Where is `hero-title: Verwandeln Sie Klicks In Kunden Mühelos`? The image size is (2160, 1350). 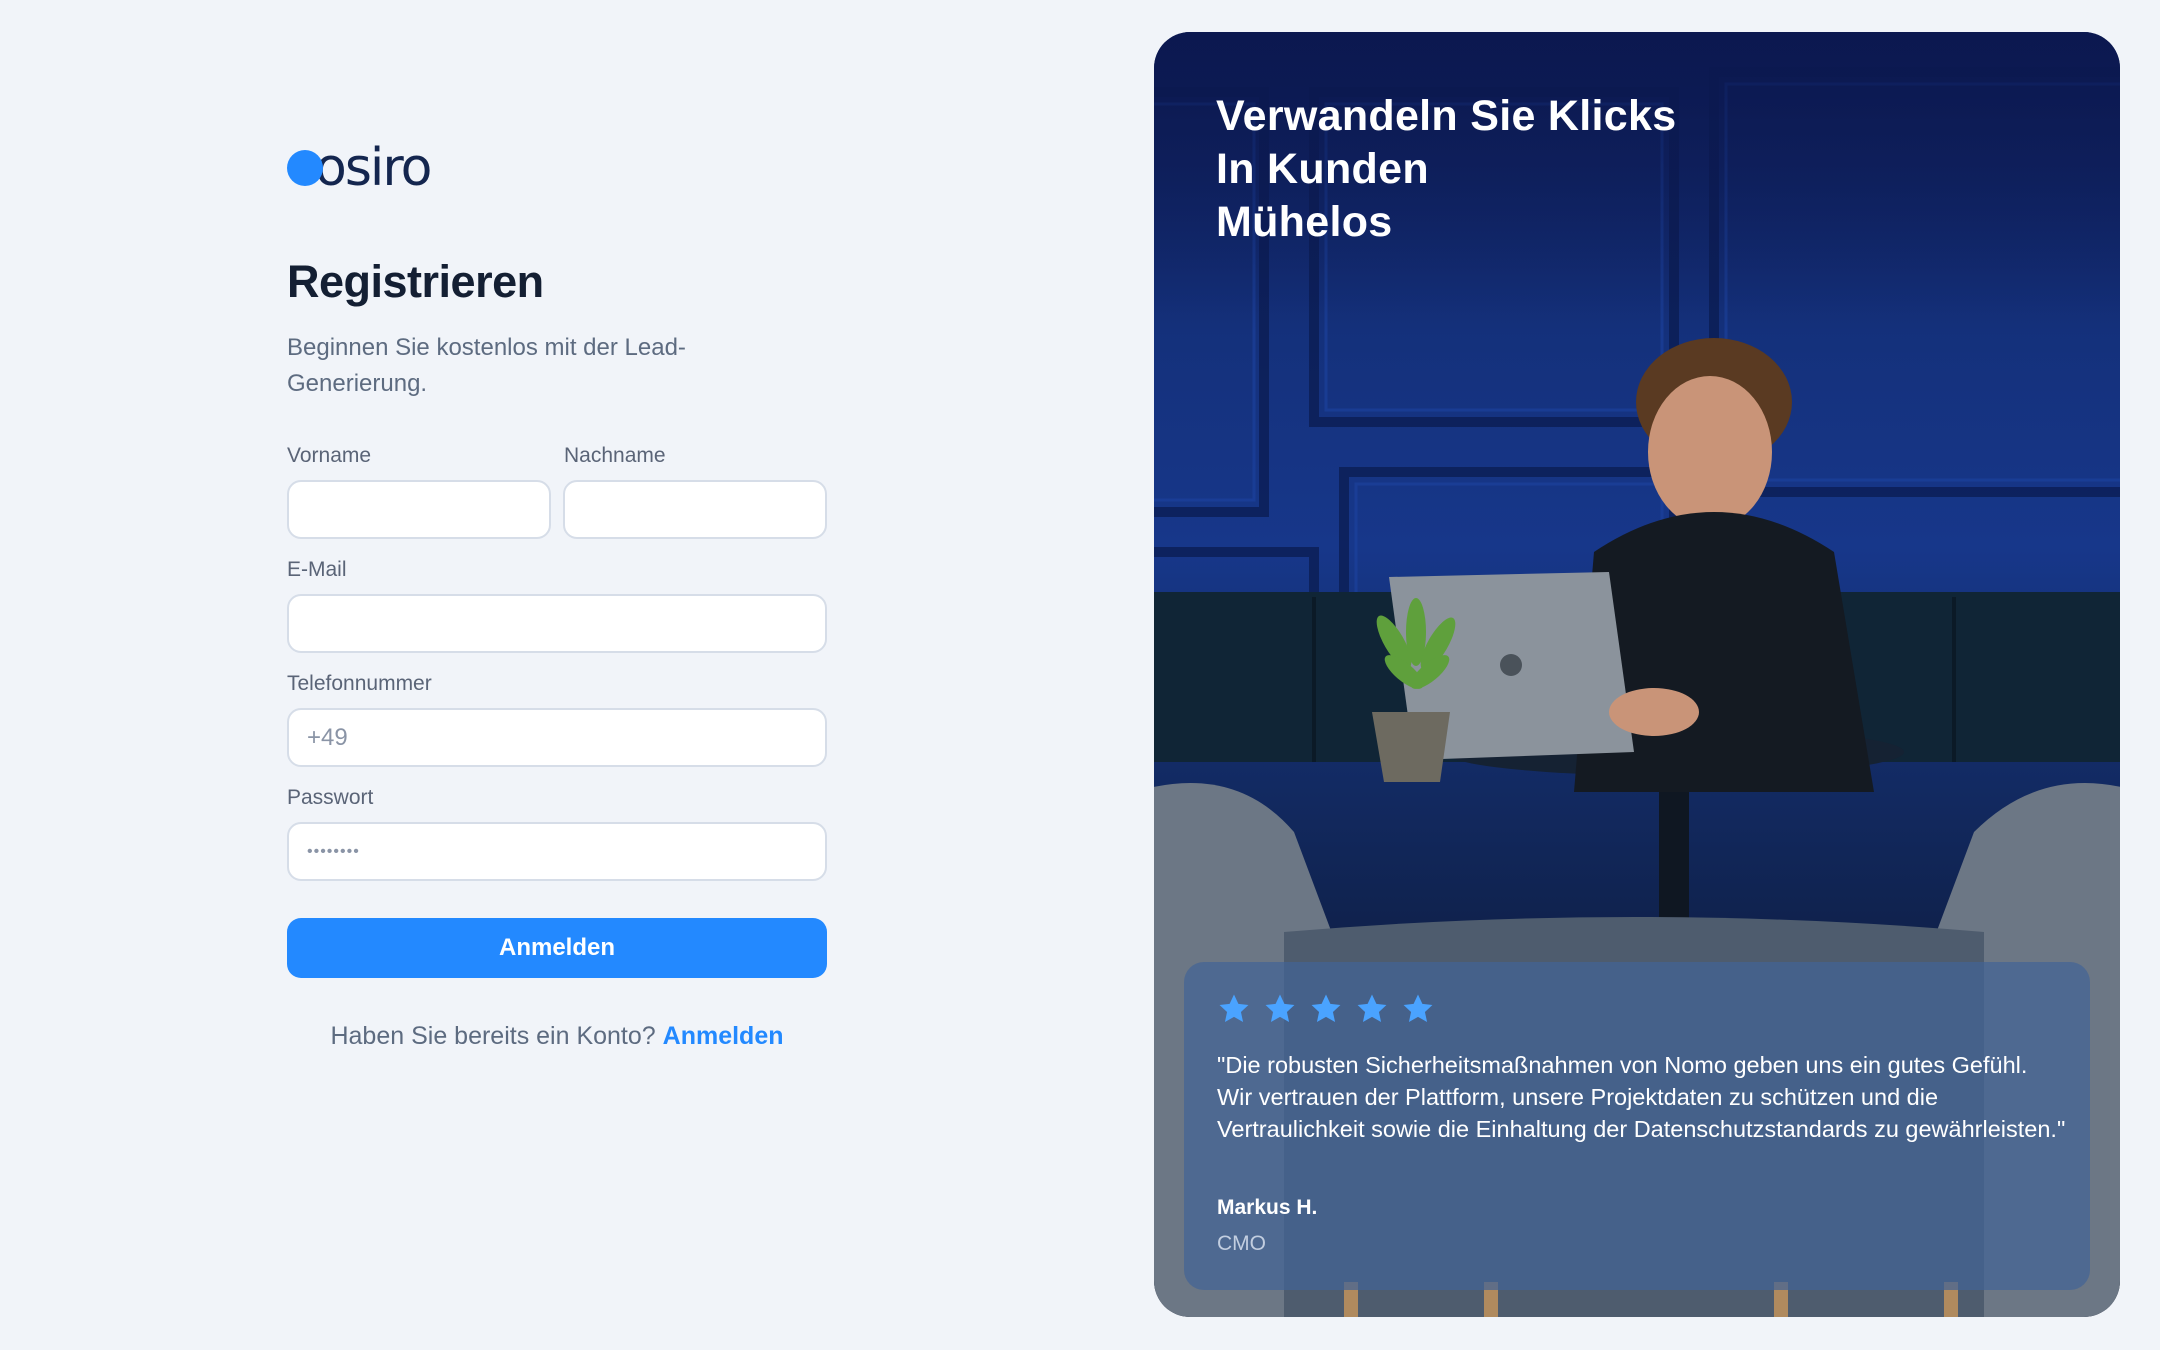 hero-title: Verwandeln Sie Klicks In Kunden Mühelos is located at coordinates (1446, 169).